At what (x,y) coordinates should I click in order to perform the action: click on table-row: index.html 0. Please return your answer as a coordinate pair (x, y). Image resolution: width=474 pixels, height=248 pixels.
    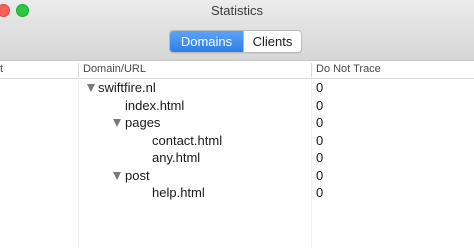
    Looking at the image, I should click on (237, 106).